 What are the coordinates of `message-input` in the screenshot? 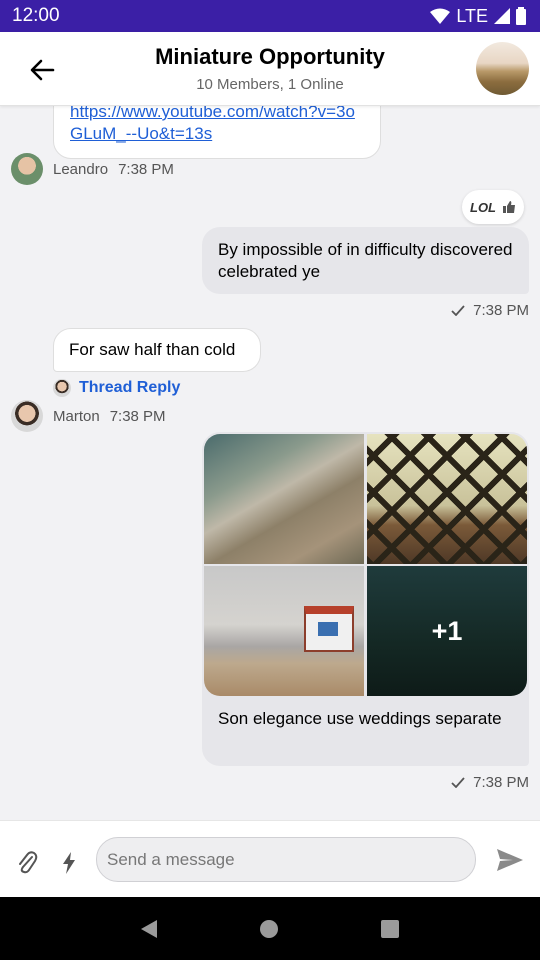 It's located at (286, 859).